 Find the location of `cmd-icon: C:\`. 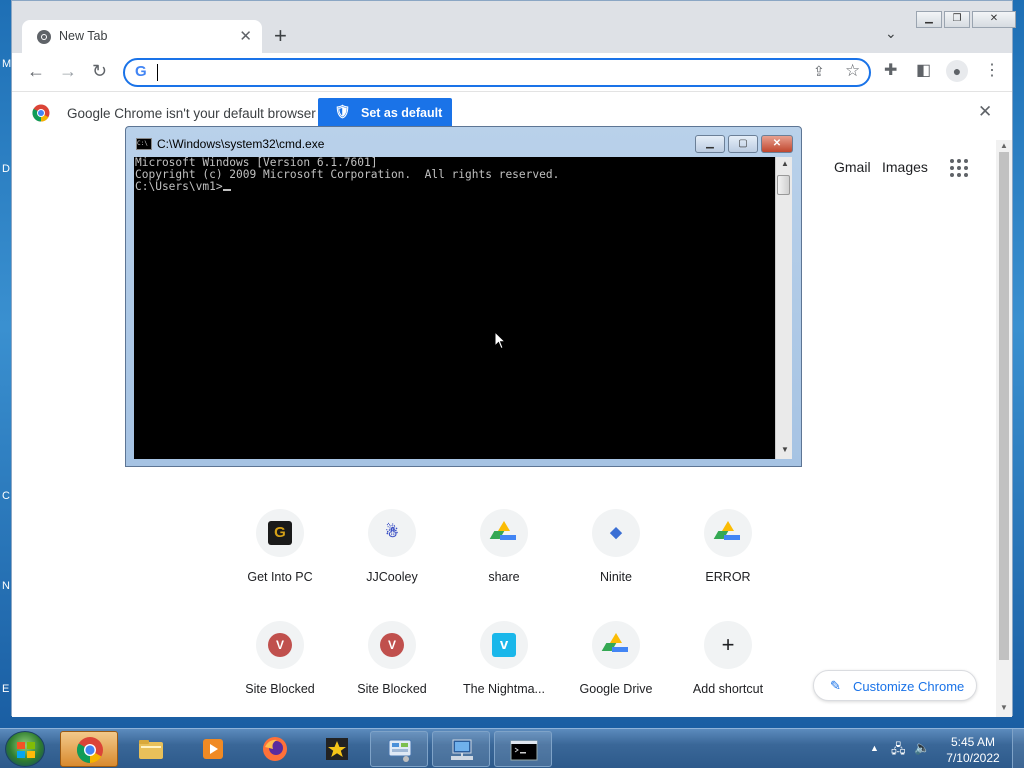

cmd-icon: C:\ is located at coordinates (144, 144).